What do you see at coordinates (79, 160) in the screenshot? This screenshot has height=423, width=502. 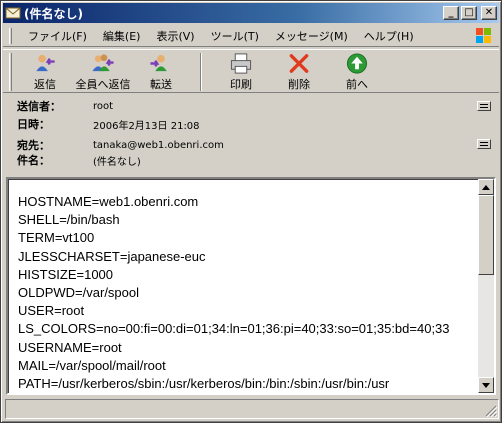 I see `subject-row: 件名： (件名なし)` at bounding box center [79, 160].